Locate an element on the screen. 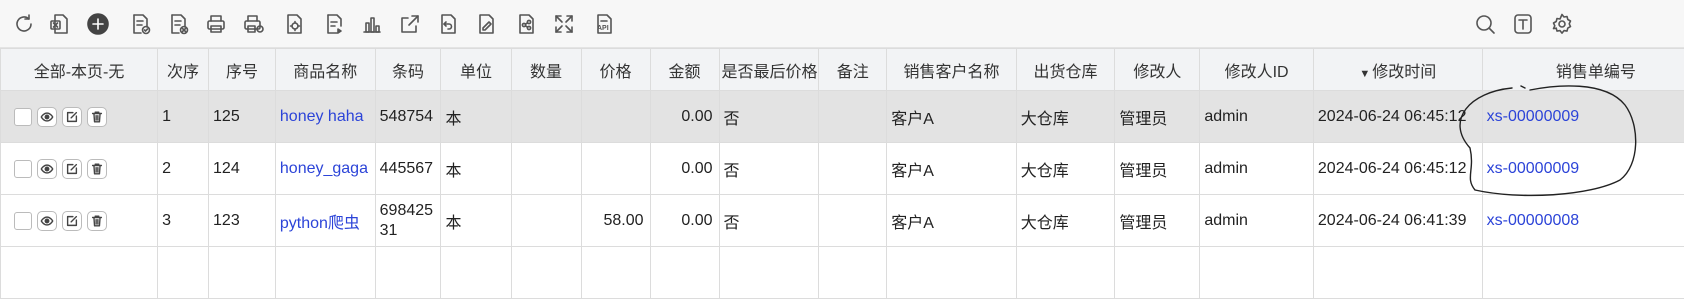 The image size is (1684, 299). api-label: API is located at coordinates (603, 28).